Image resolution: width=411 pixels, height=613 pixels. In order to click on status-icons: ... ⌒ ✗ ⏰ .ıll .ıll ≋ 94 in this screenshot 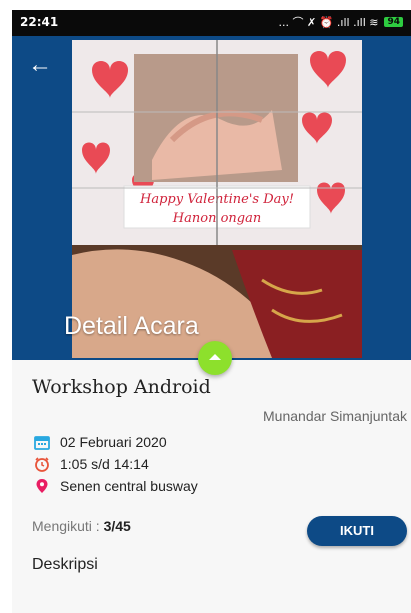, I will do `click(341, 22)`.